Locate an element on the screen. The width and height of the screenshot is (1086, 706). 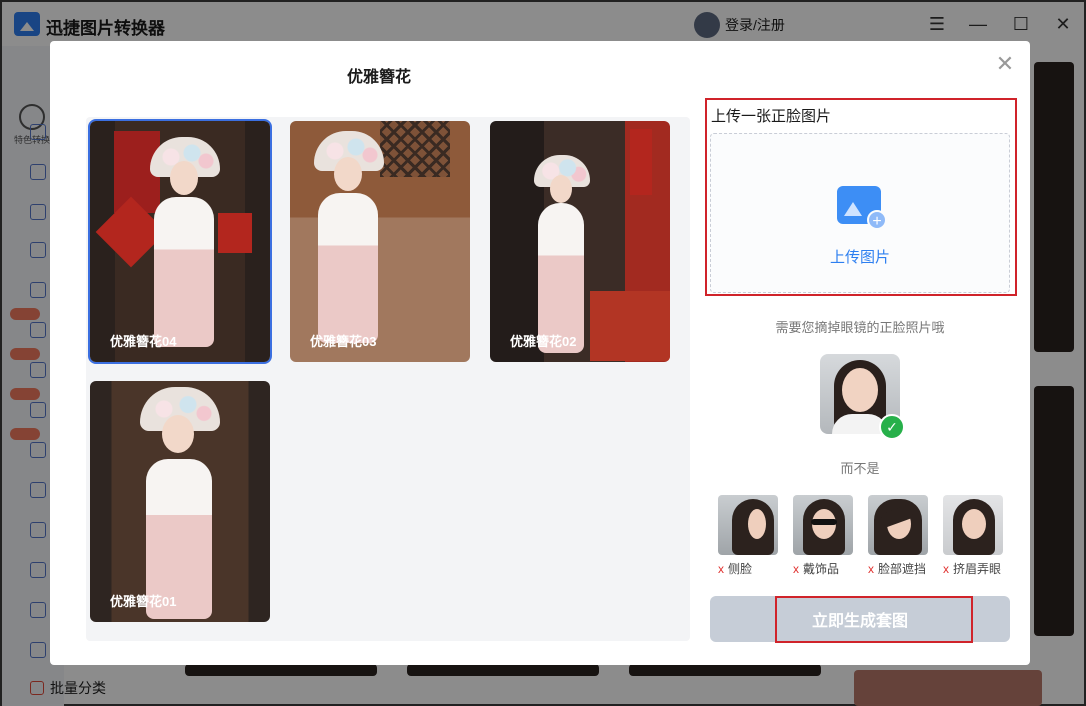
bad-example-label: 戴饰品 is located at coordinates (821, 569).